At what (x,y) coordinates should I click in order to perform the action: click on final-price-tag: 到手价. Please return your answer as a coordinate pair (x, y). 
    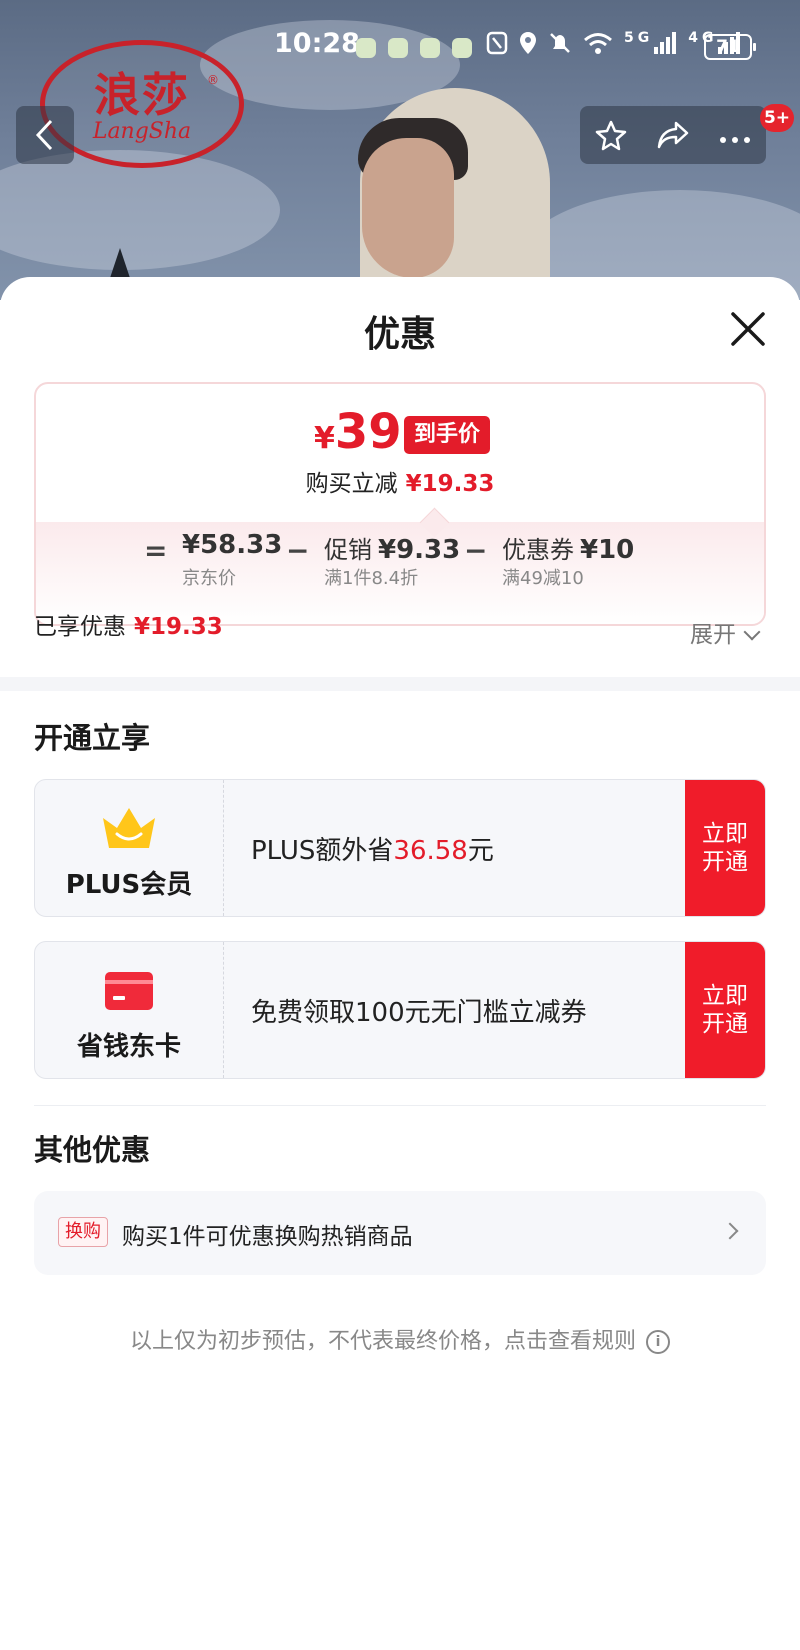
    Looking at the image, I should click on (447, 435).